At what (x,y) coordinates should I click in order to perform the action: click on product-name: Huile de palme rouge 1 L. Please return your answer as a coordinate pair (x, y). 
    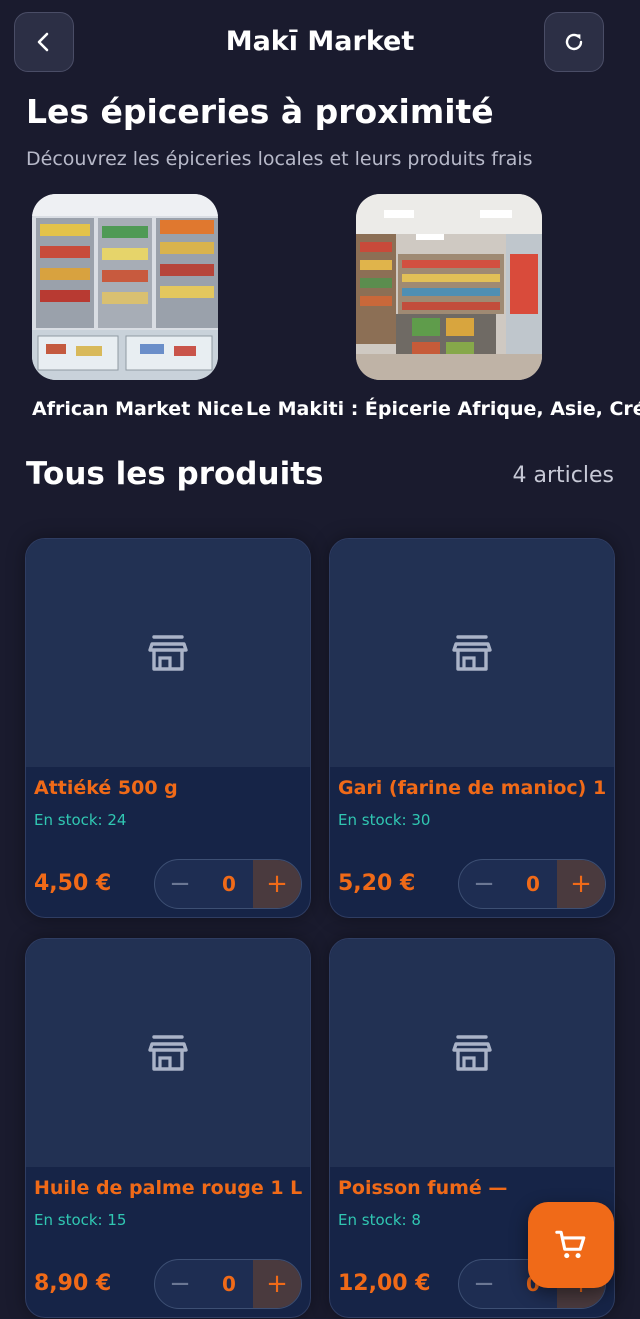
    Looking at the image, I should click on (168, 1188).